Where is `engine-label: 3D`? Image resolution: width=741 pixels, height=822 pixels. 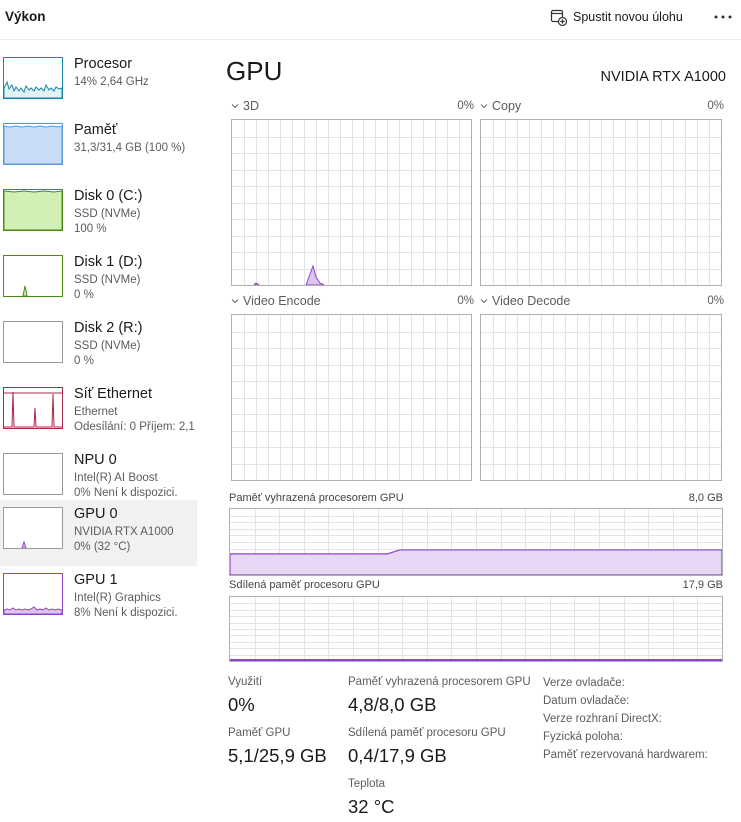
engine-label: 3D is located at coordinates (251, 106).